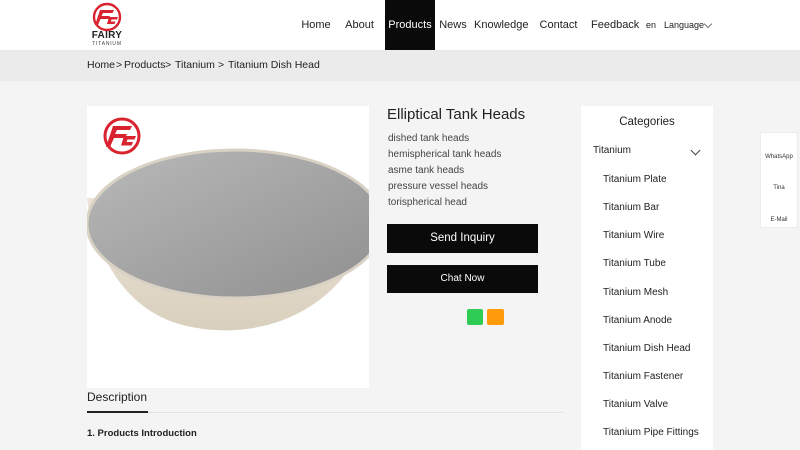 This screenshot has width=800, height=450. I want to click on whatsapp-link: WhatsApp, so click(779, 157).